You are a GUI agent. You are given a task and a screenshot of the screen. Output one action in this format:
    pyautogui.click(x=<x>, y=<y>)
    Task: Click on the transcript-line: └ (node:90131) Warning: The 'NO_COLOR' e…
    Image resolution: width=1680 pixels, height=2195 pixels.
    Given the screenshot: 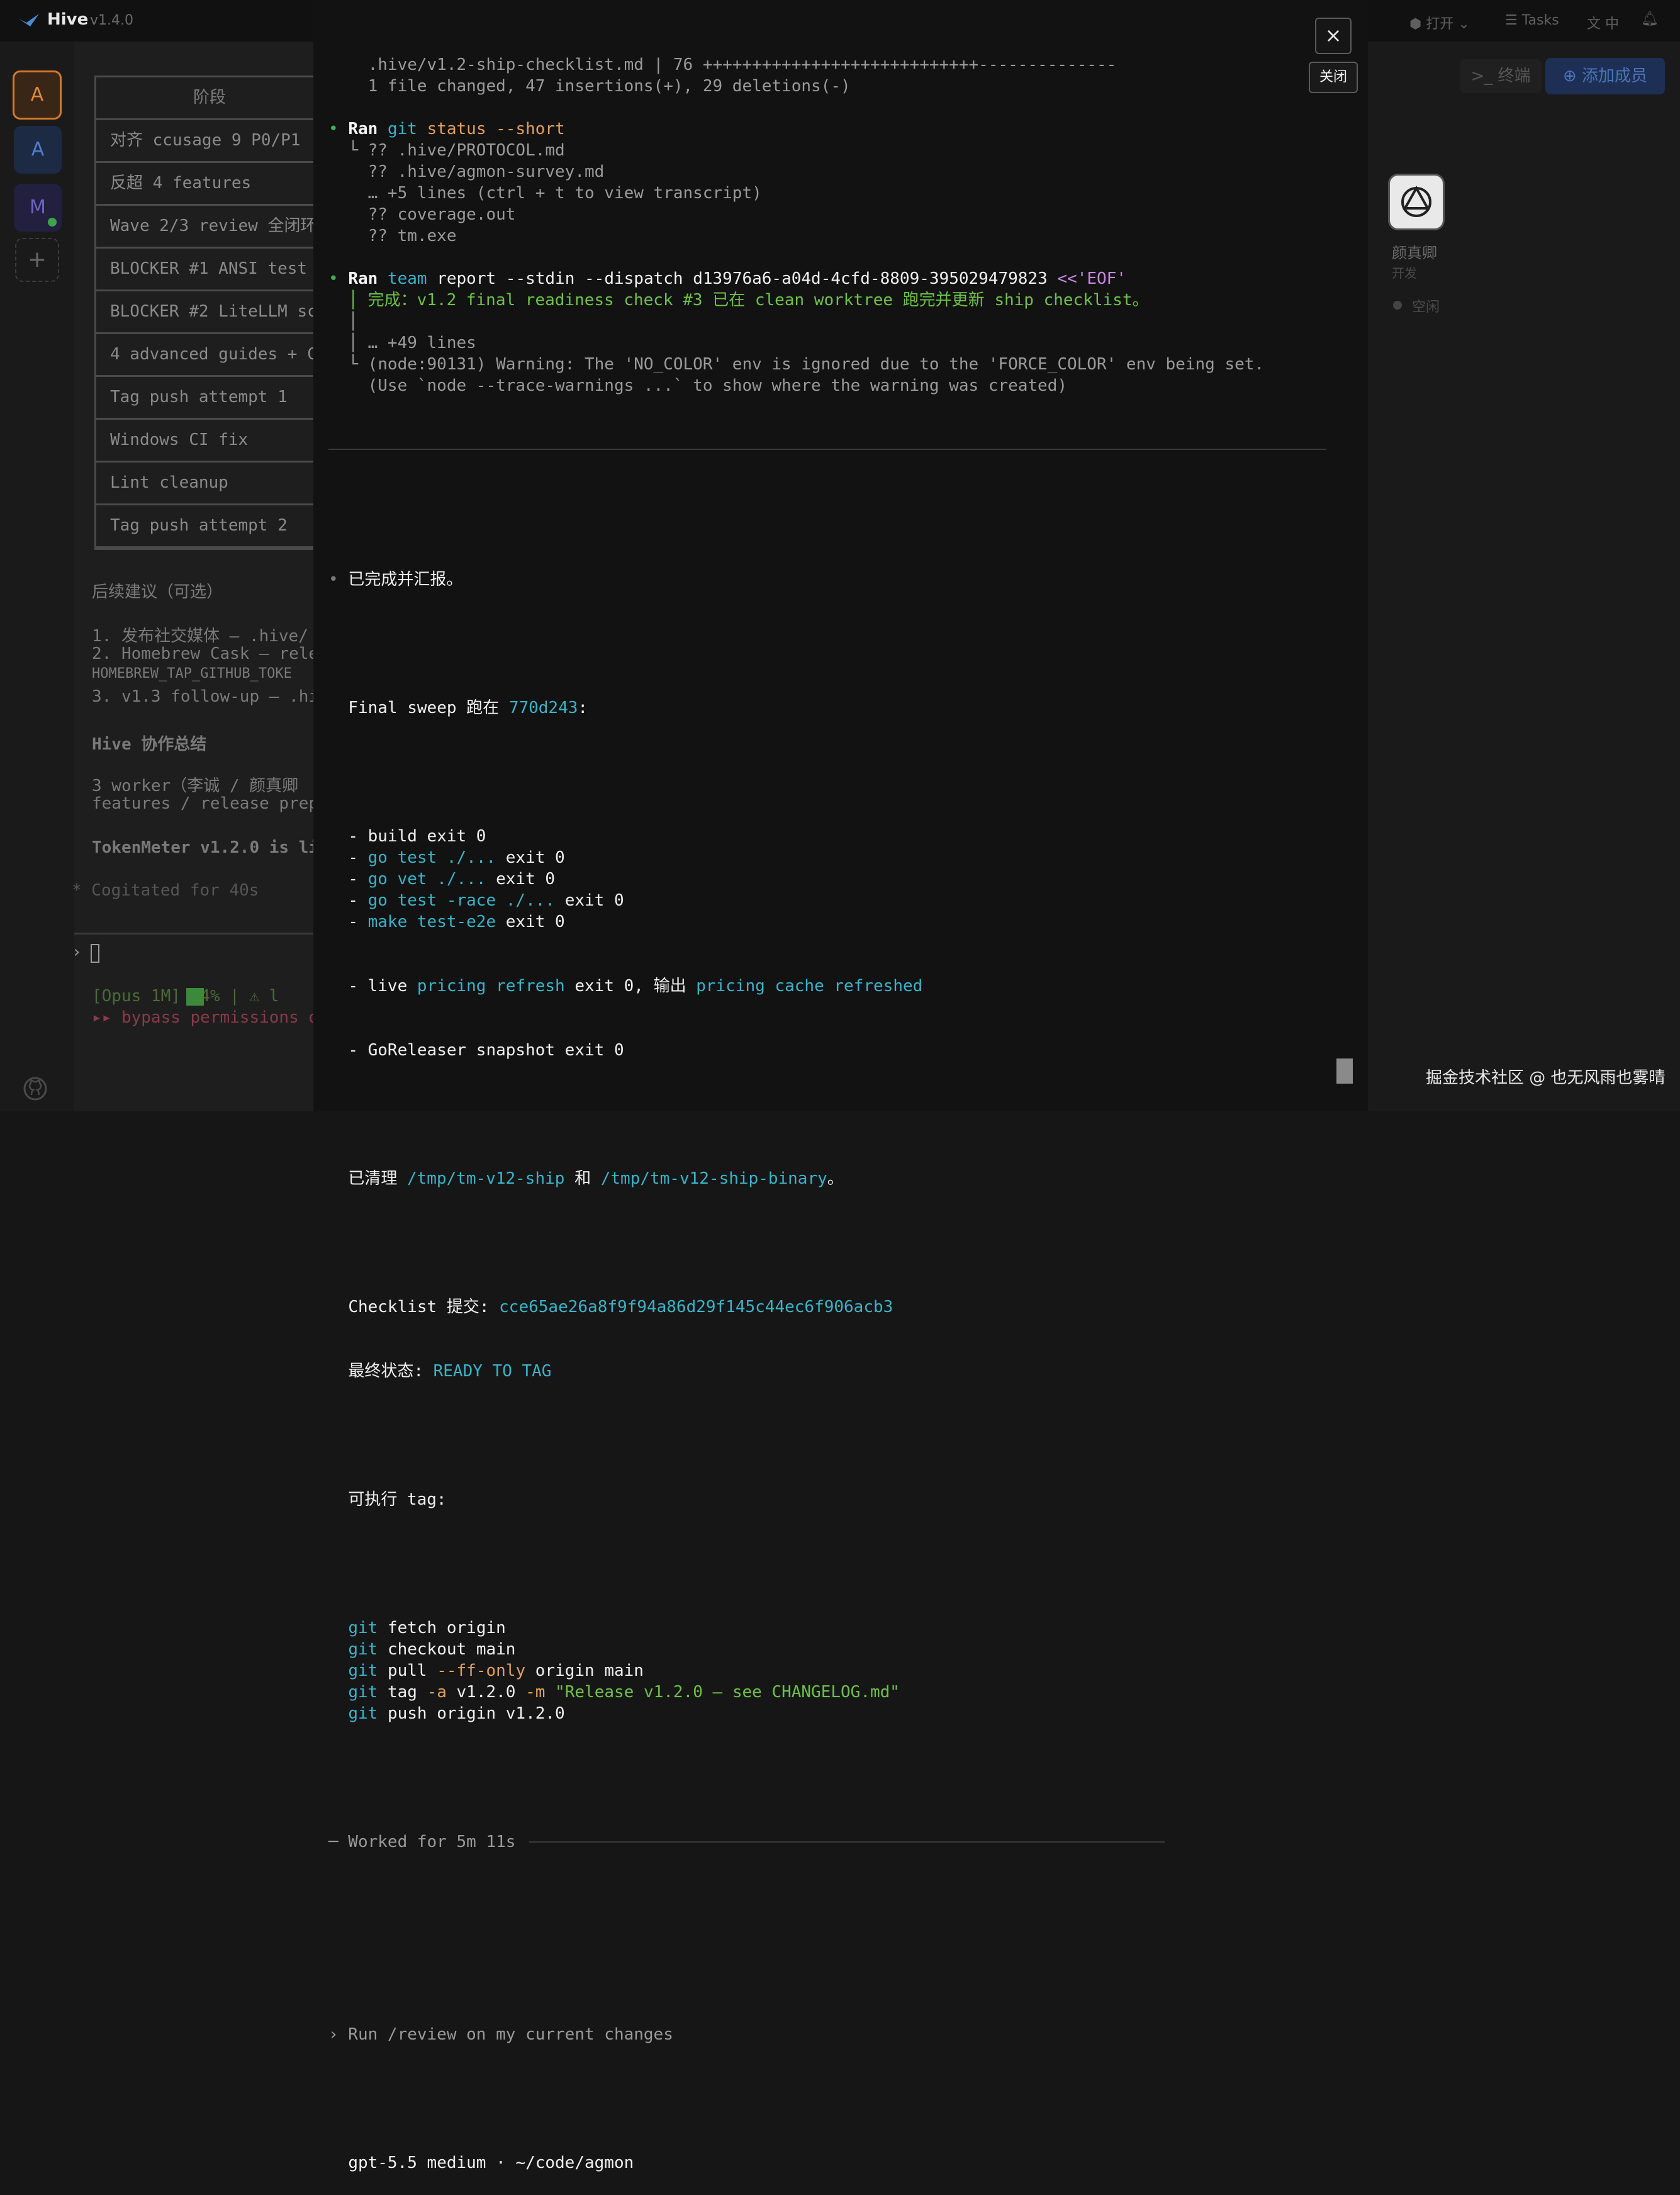 What is the action you would take?
    pyautogui.click(x=796, y=364)
    